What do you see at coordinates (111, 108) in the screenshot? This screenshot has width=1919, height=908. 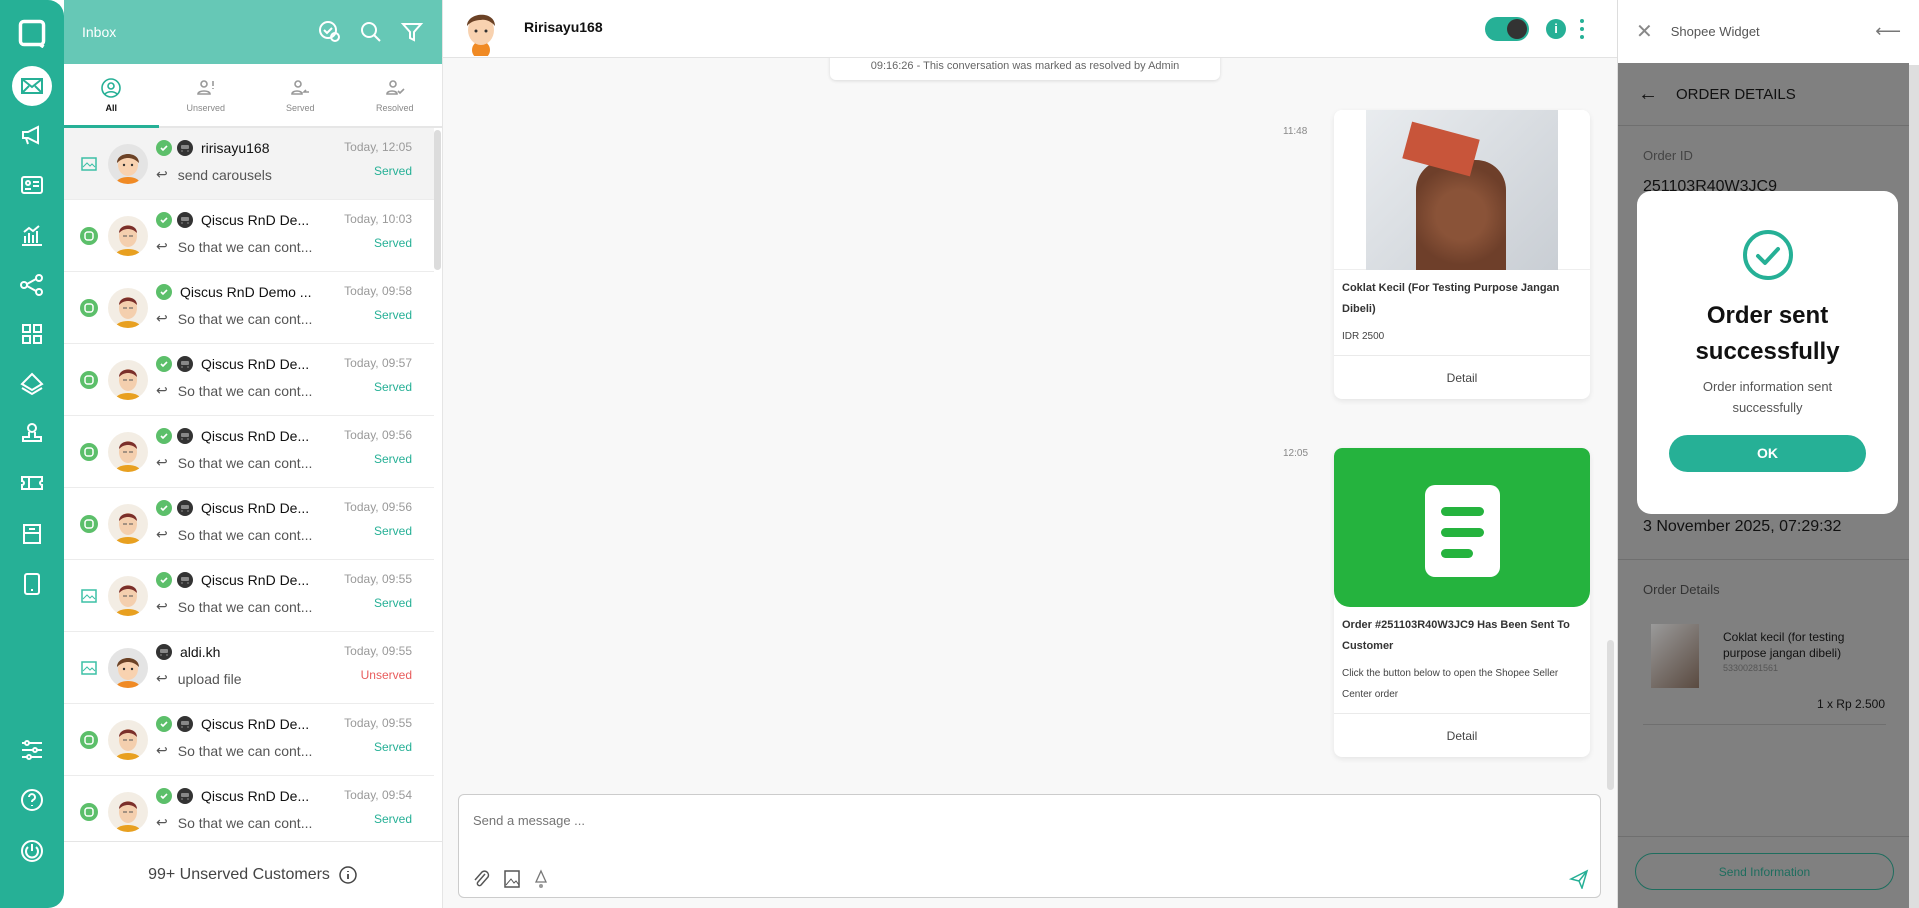 I see `tab-label: All` at bounding box center [111, 108].